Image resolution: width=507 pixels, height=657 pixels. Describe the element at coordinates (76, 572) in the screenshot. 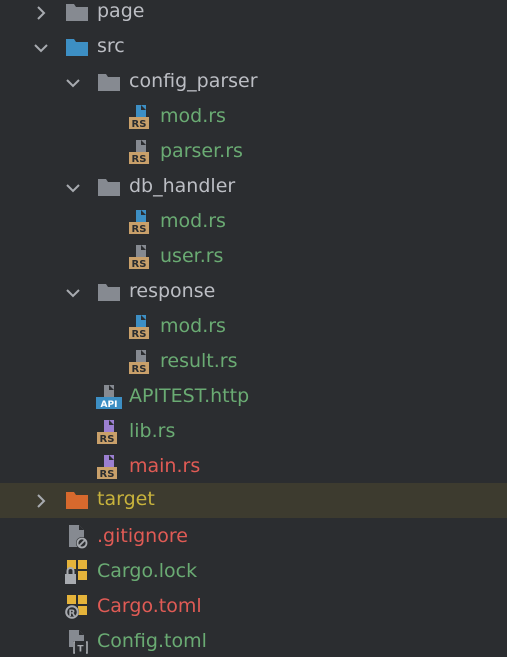

I see `cargo-lock-file-icon` at that location.